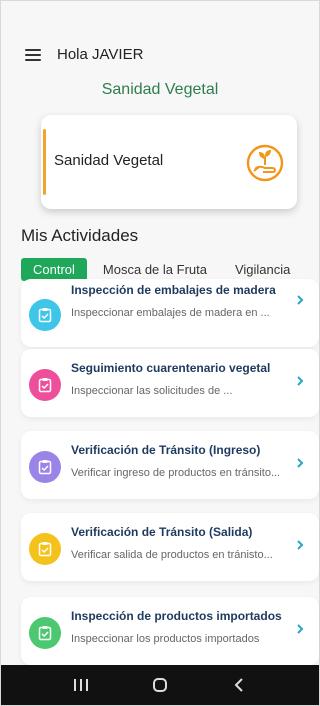 The height and width of the screenshot is (706, 320). Describe the element at coordinates (165, 639) in the screenshot. I see `activity-description: Inspeccionar los productos importados` at that location.